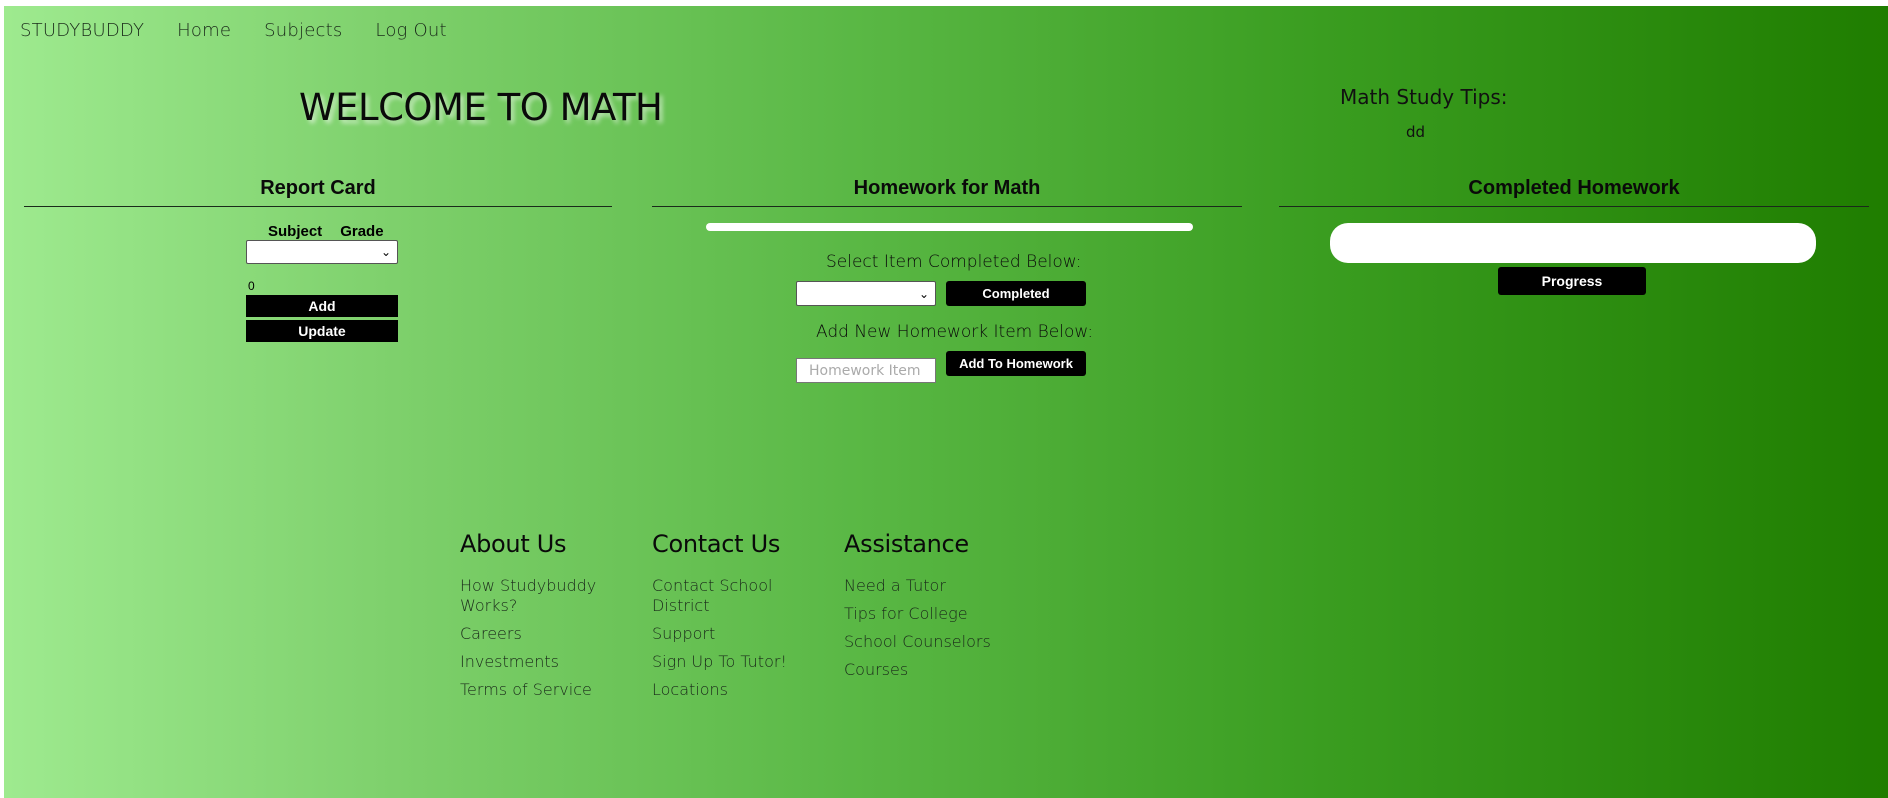 The width and height of the screenshot is (1888, 798). Describe the element at coordinates (727, 662) in the screenshot. I see `footer-link-sign-up-tutor: Sign Up To Tutor!` at that location.